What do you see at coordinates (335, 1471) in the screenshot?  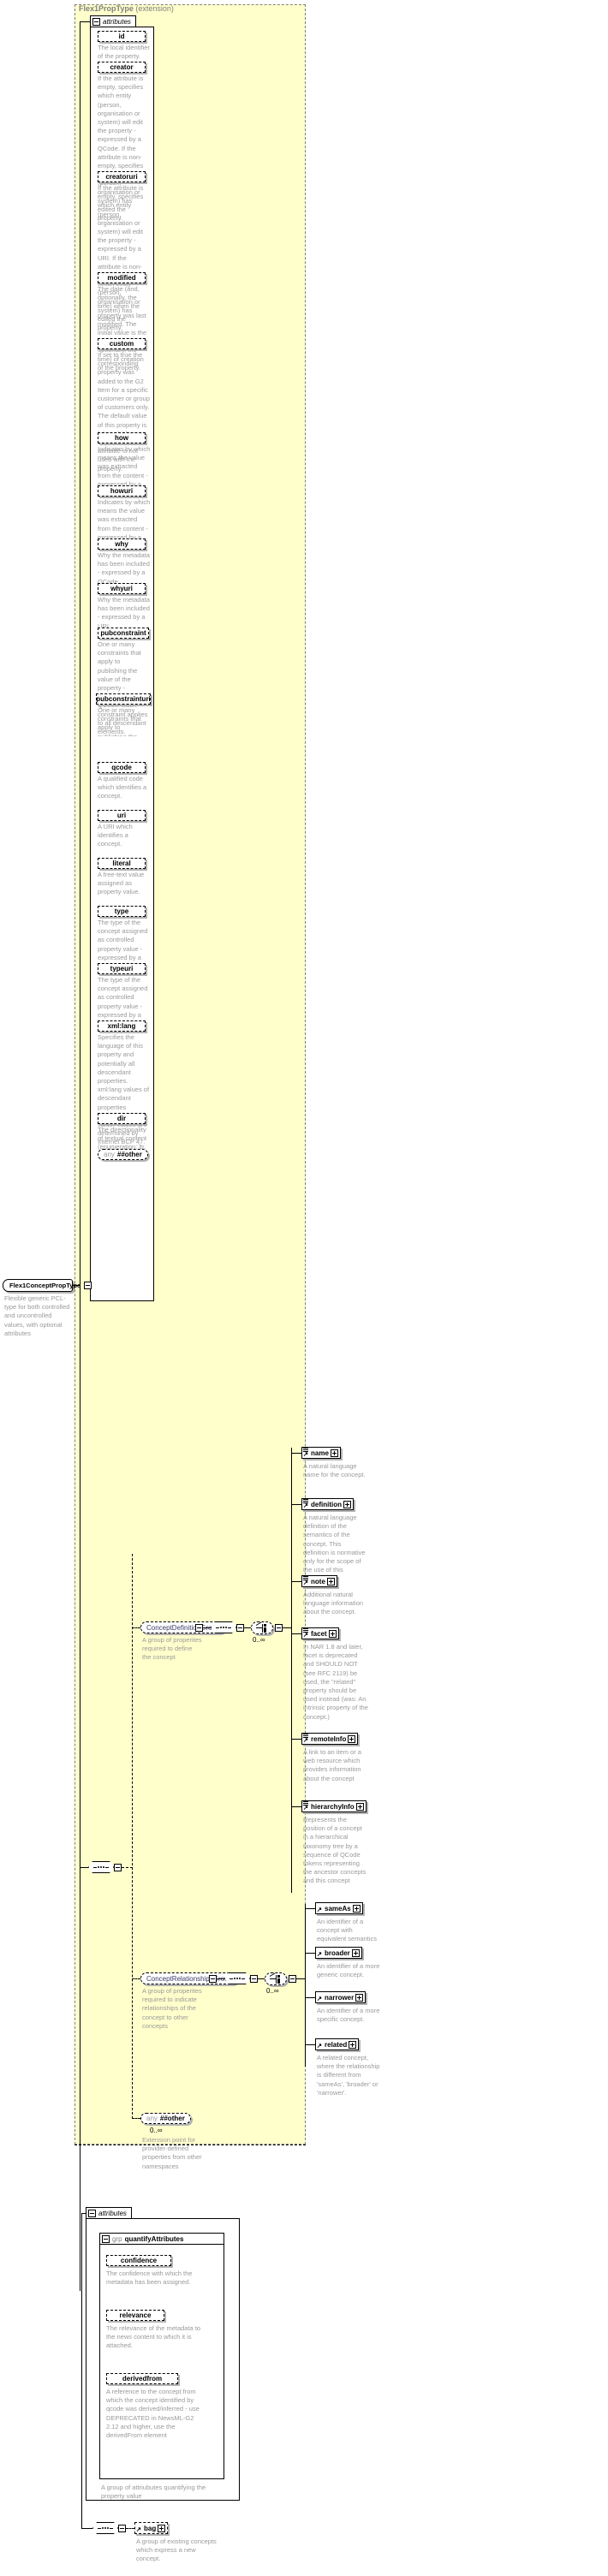 I see `element-doc-name: A natural language name for the concept.` at bounding box center [335, 1471].